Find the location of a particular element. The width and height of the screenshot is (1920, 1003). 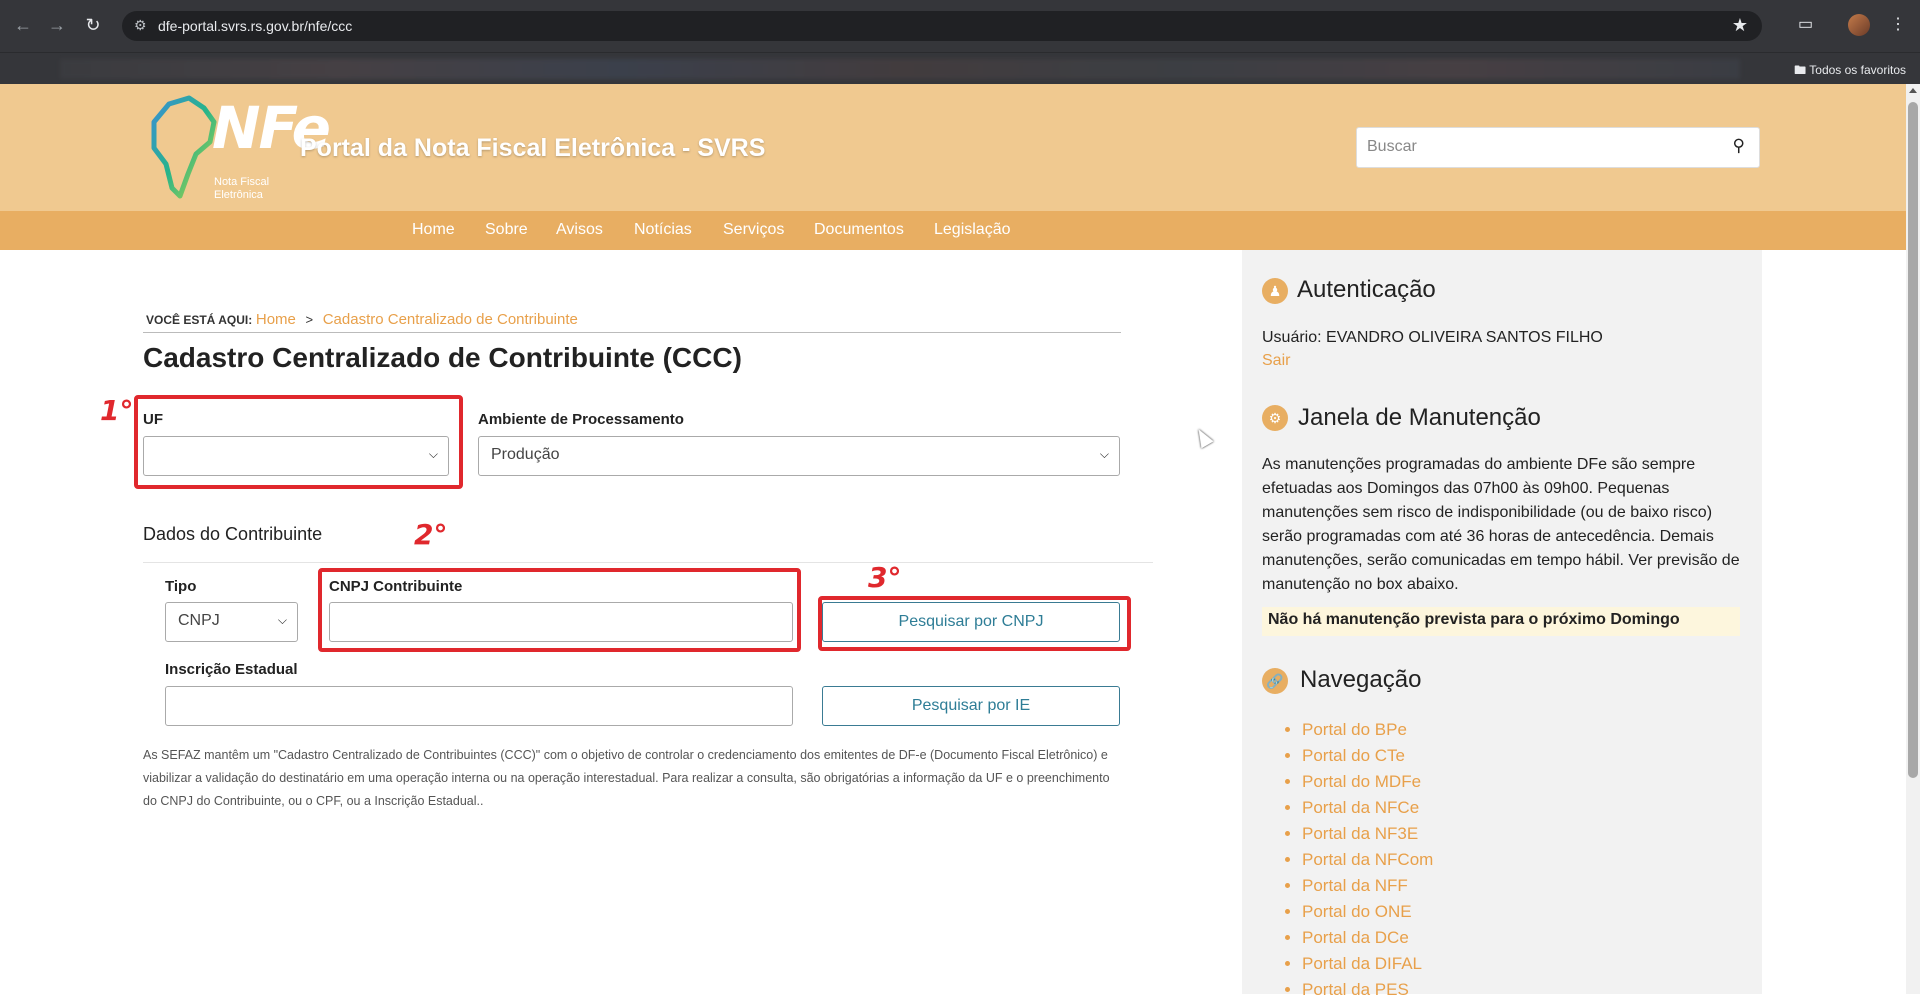

mouse-cursor is located at coordinates (1203, 437).